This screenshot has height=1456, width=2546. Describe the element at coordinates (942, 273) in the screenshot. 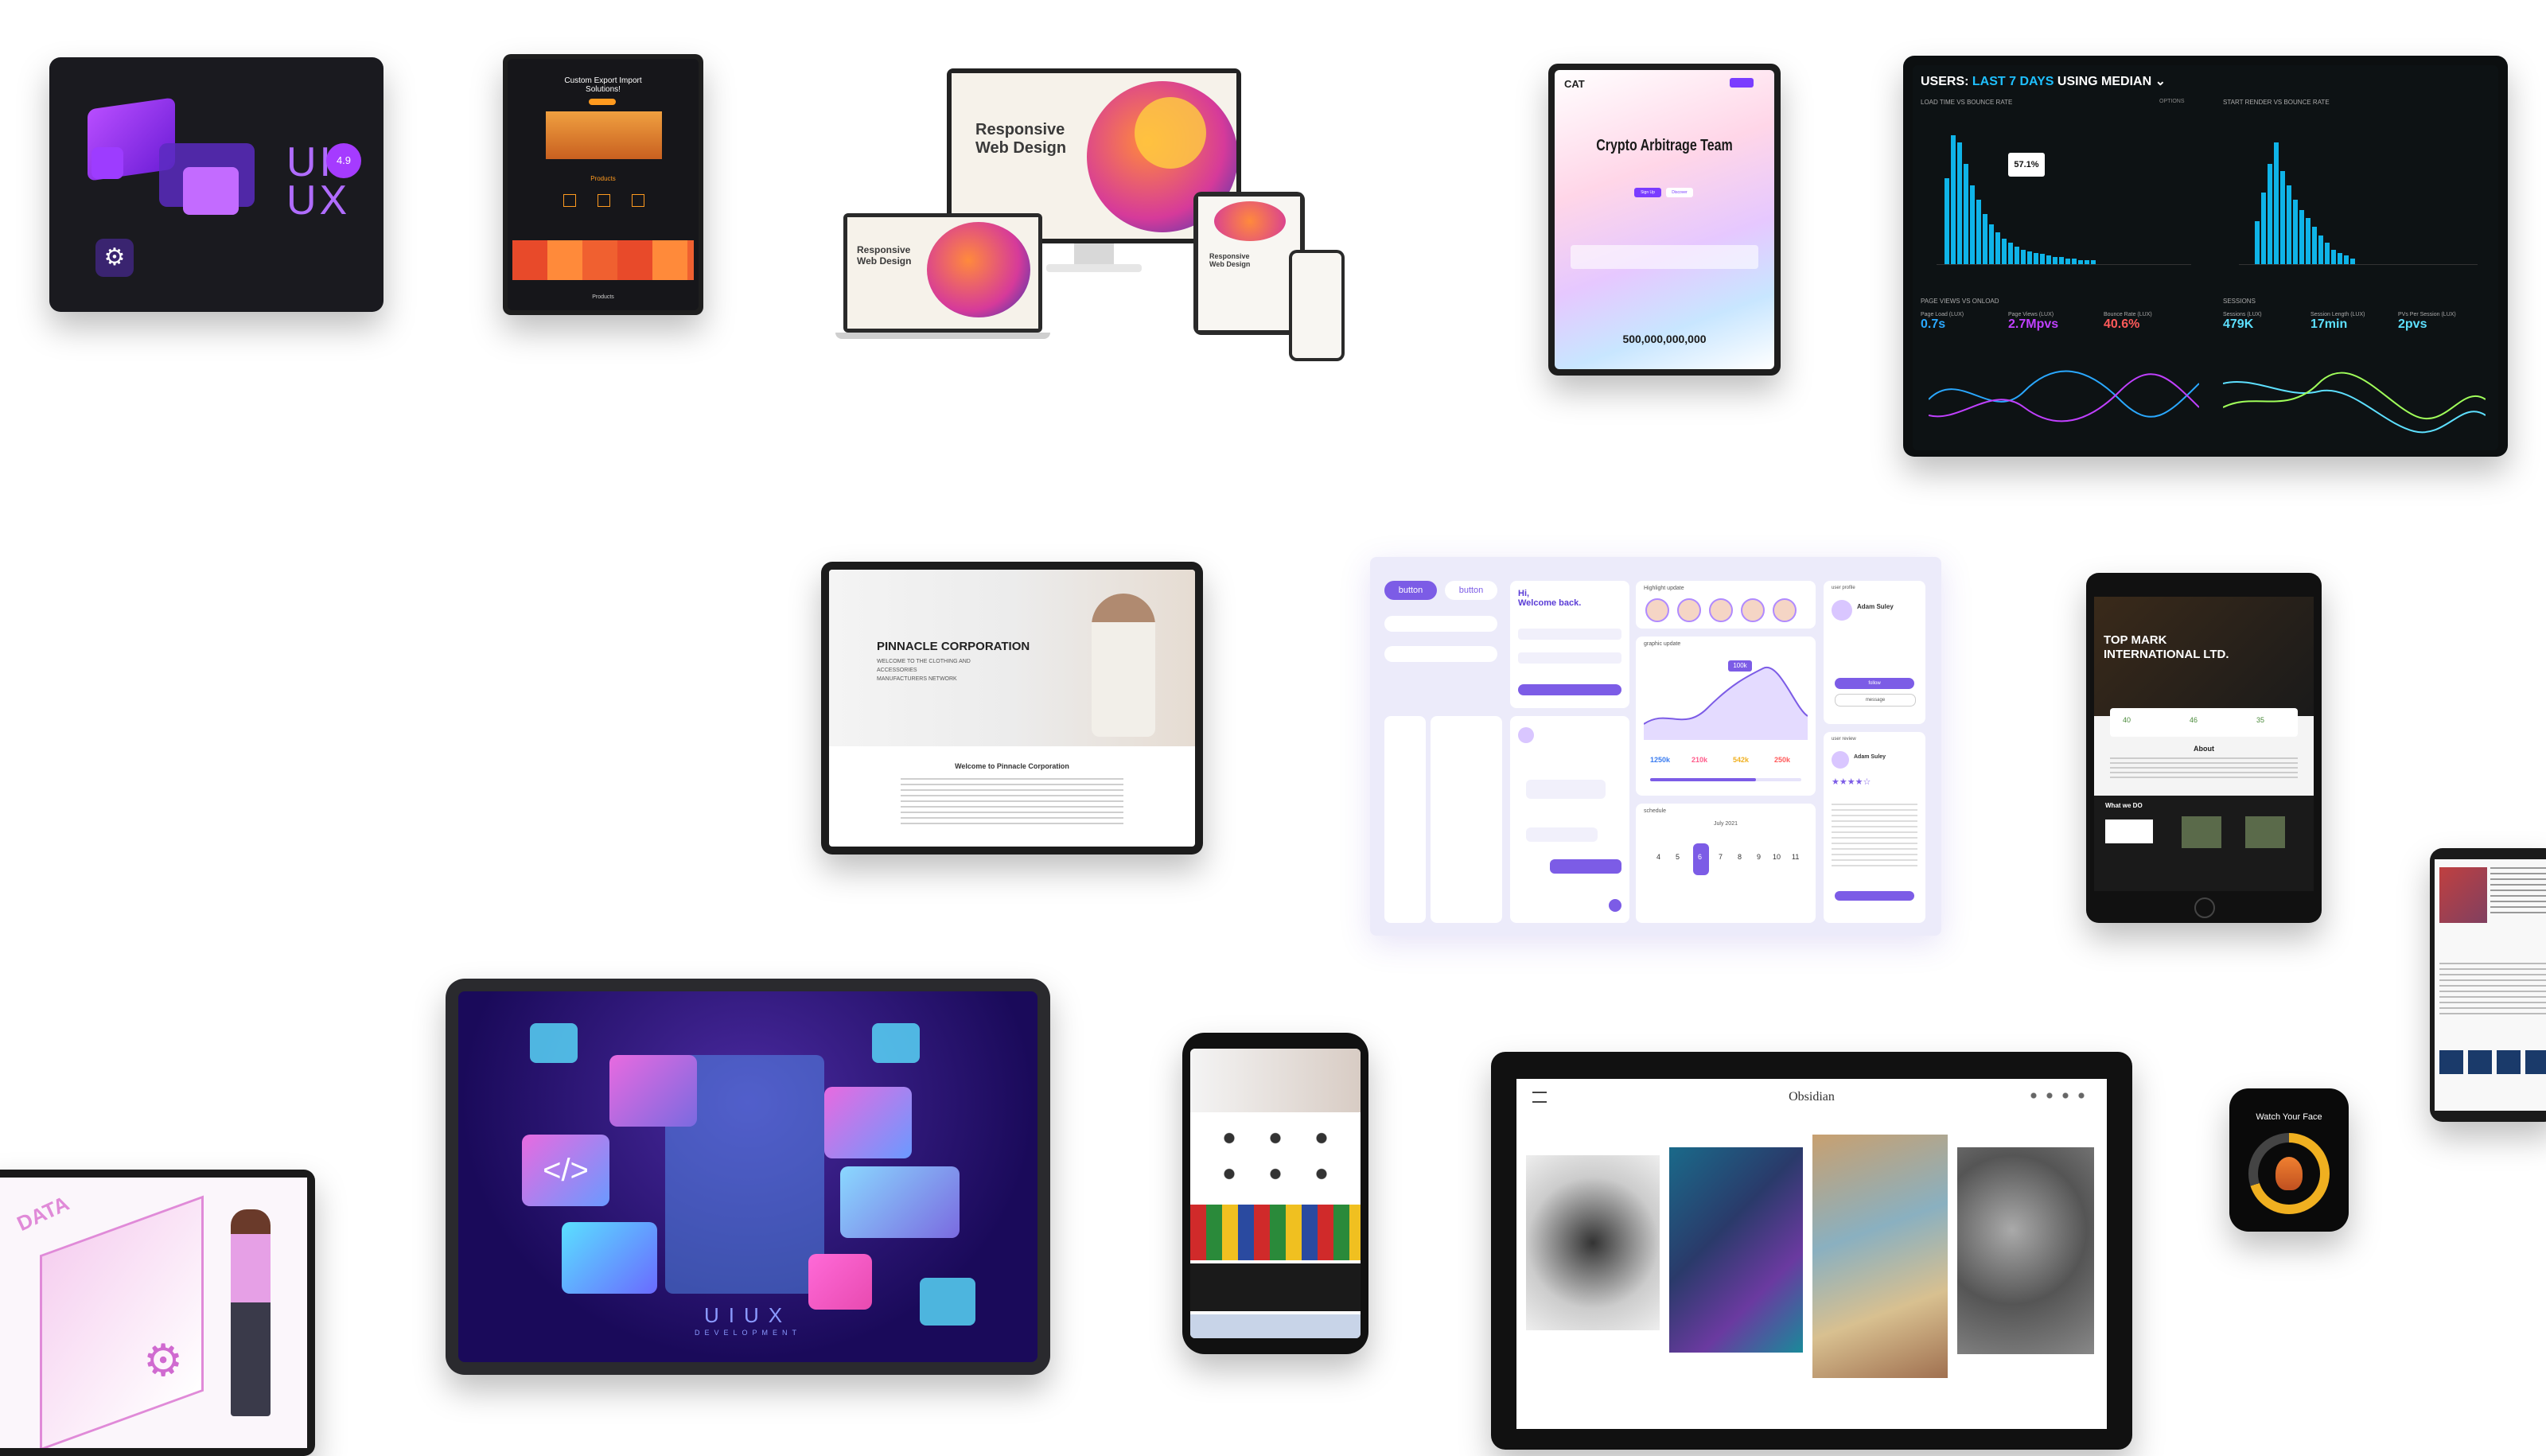

I see `laptop: Responsive Web Design` at that location.